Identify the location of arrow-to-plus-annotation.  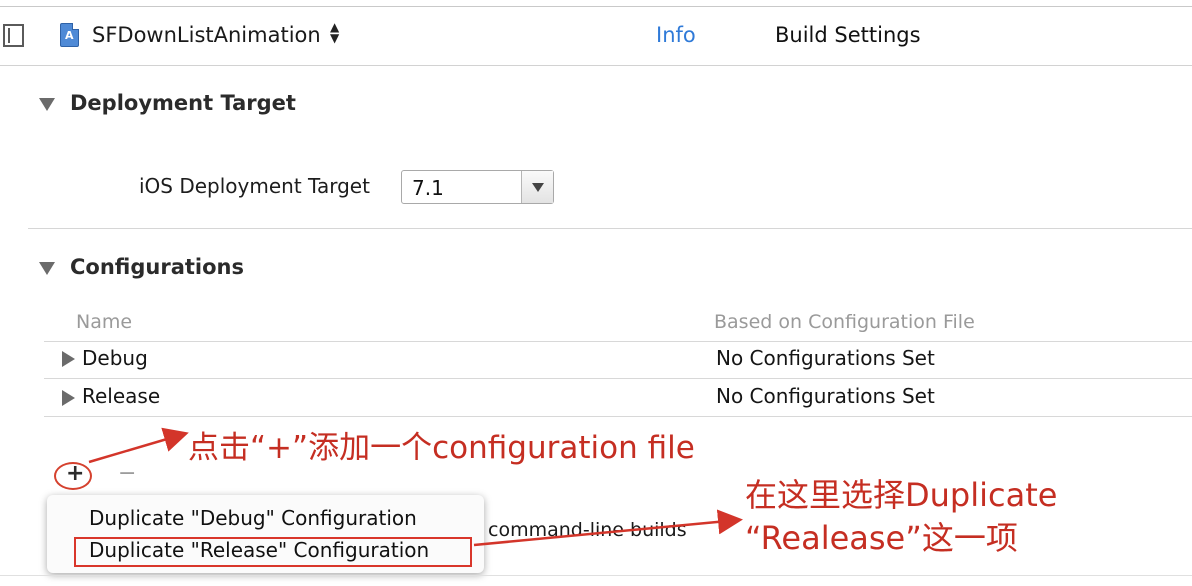
(138, 445).